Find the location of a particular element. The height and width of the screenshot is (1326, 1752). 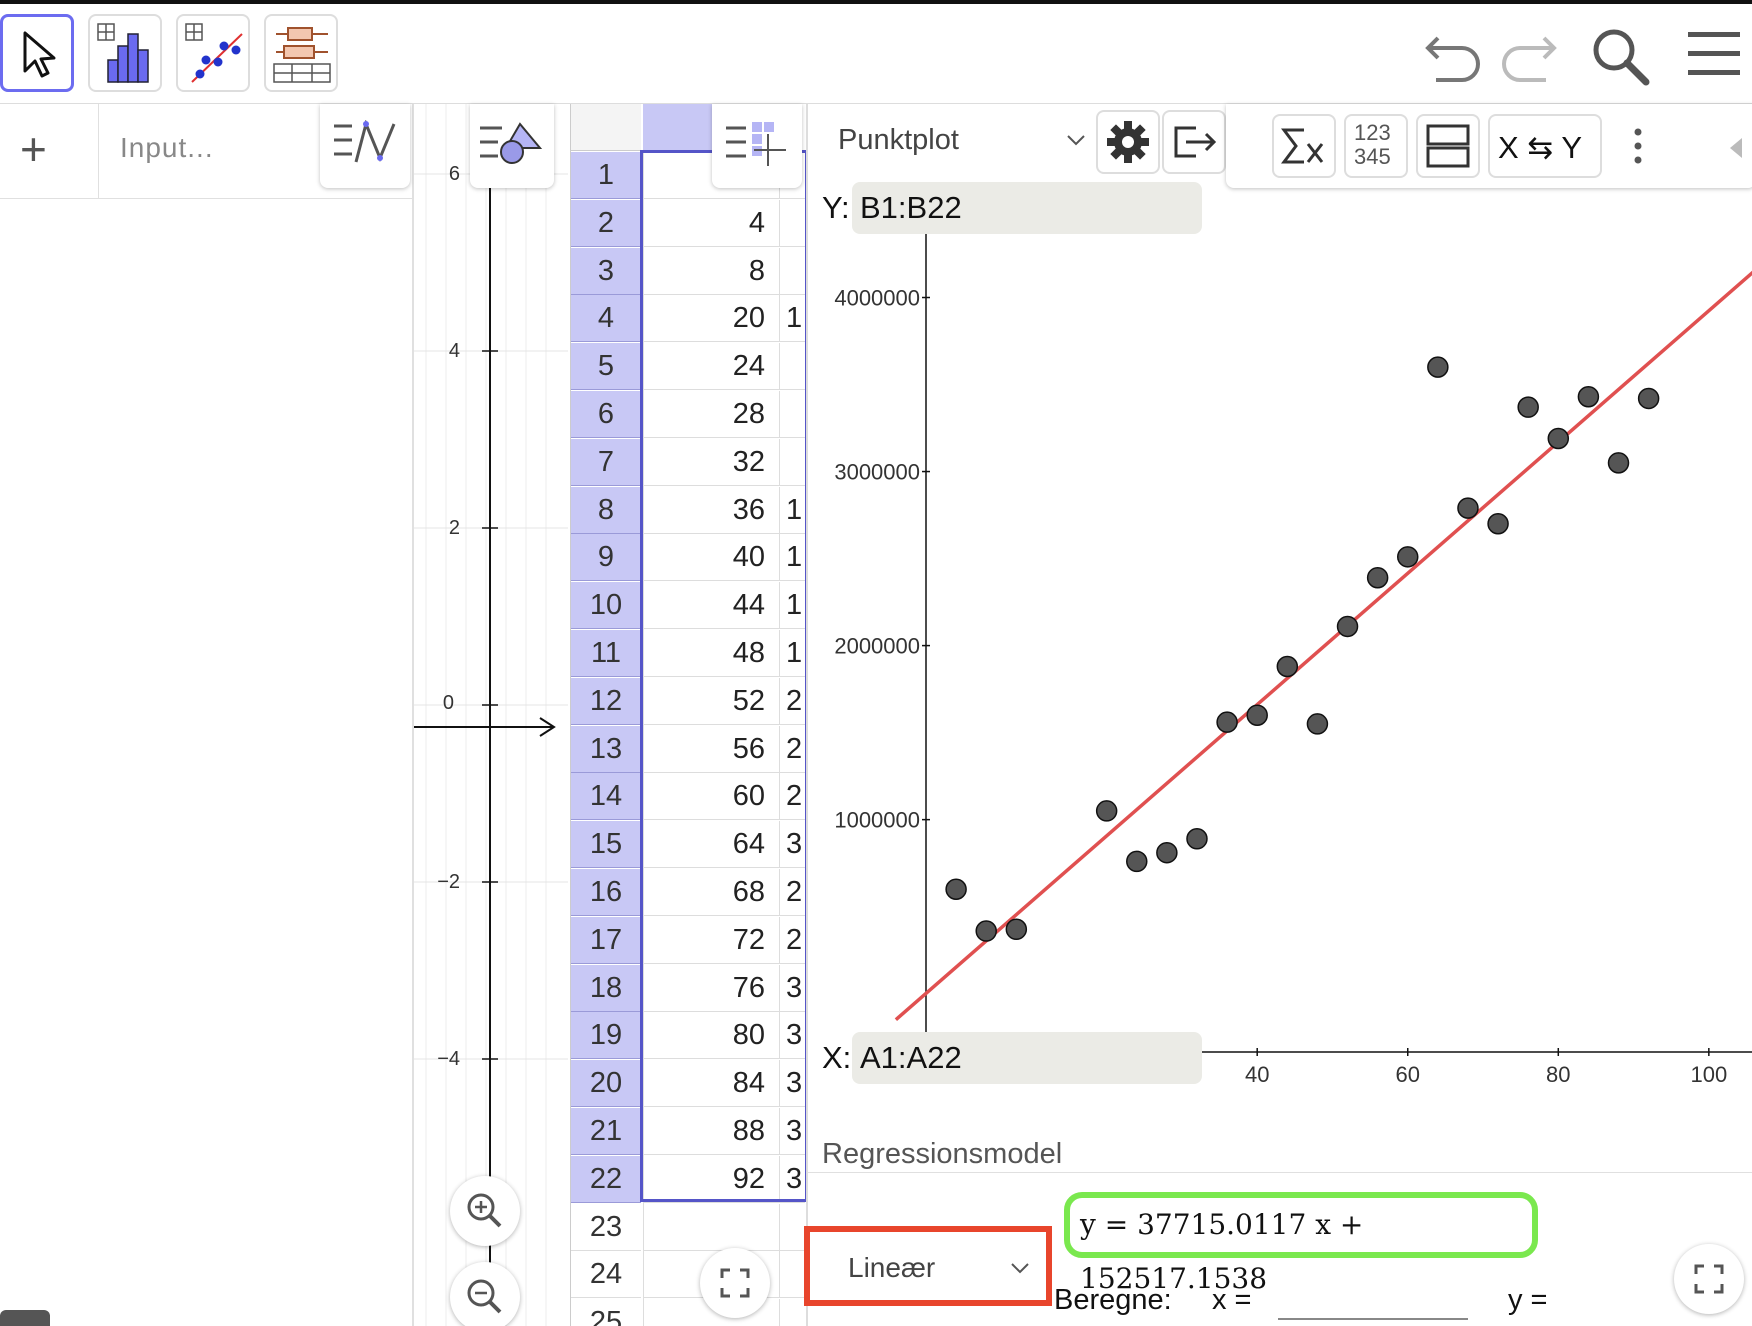

x-range-input: A1:A22 is located at coordinates (1027, 1058).